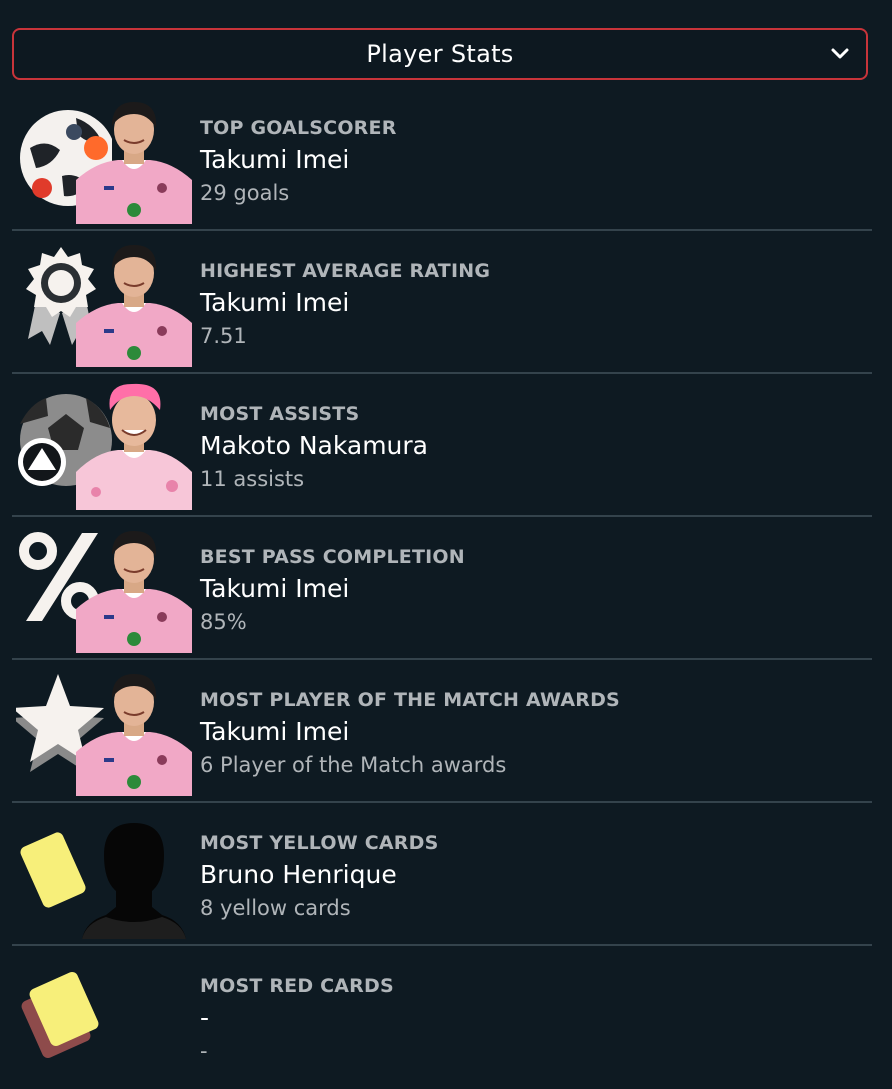 This screenshot has height=1089, width=892. I want to click on stat-row-most-red-cards: MOST RED CARDS - -, so click(442, 1017).